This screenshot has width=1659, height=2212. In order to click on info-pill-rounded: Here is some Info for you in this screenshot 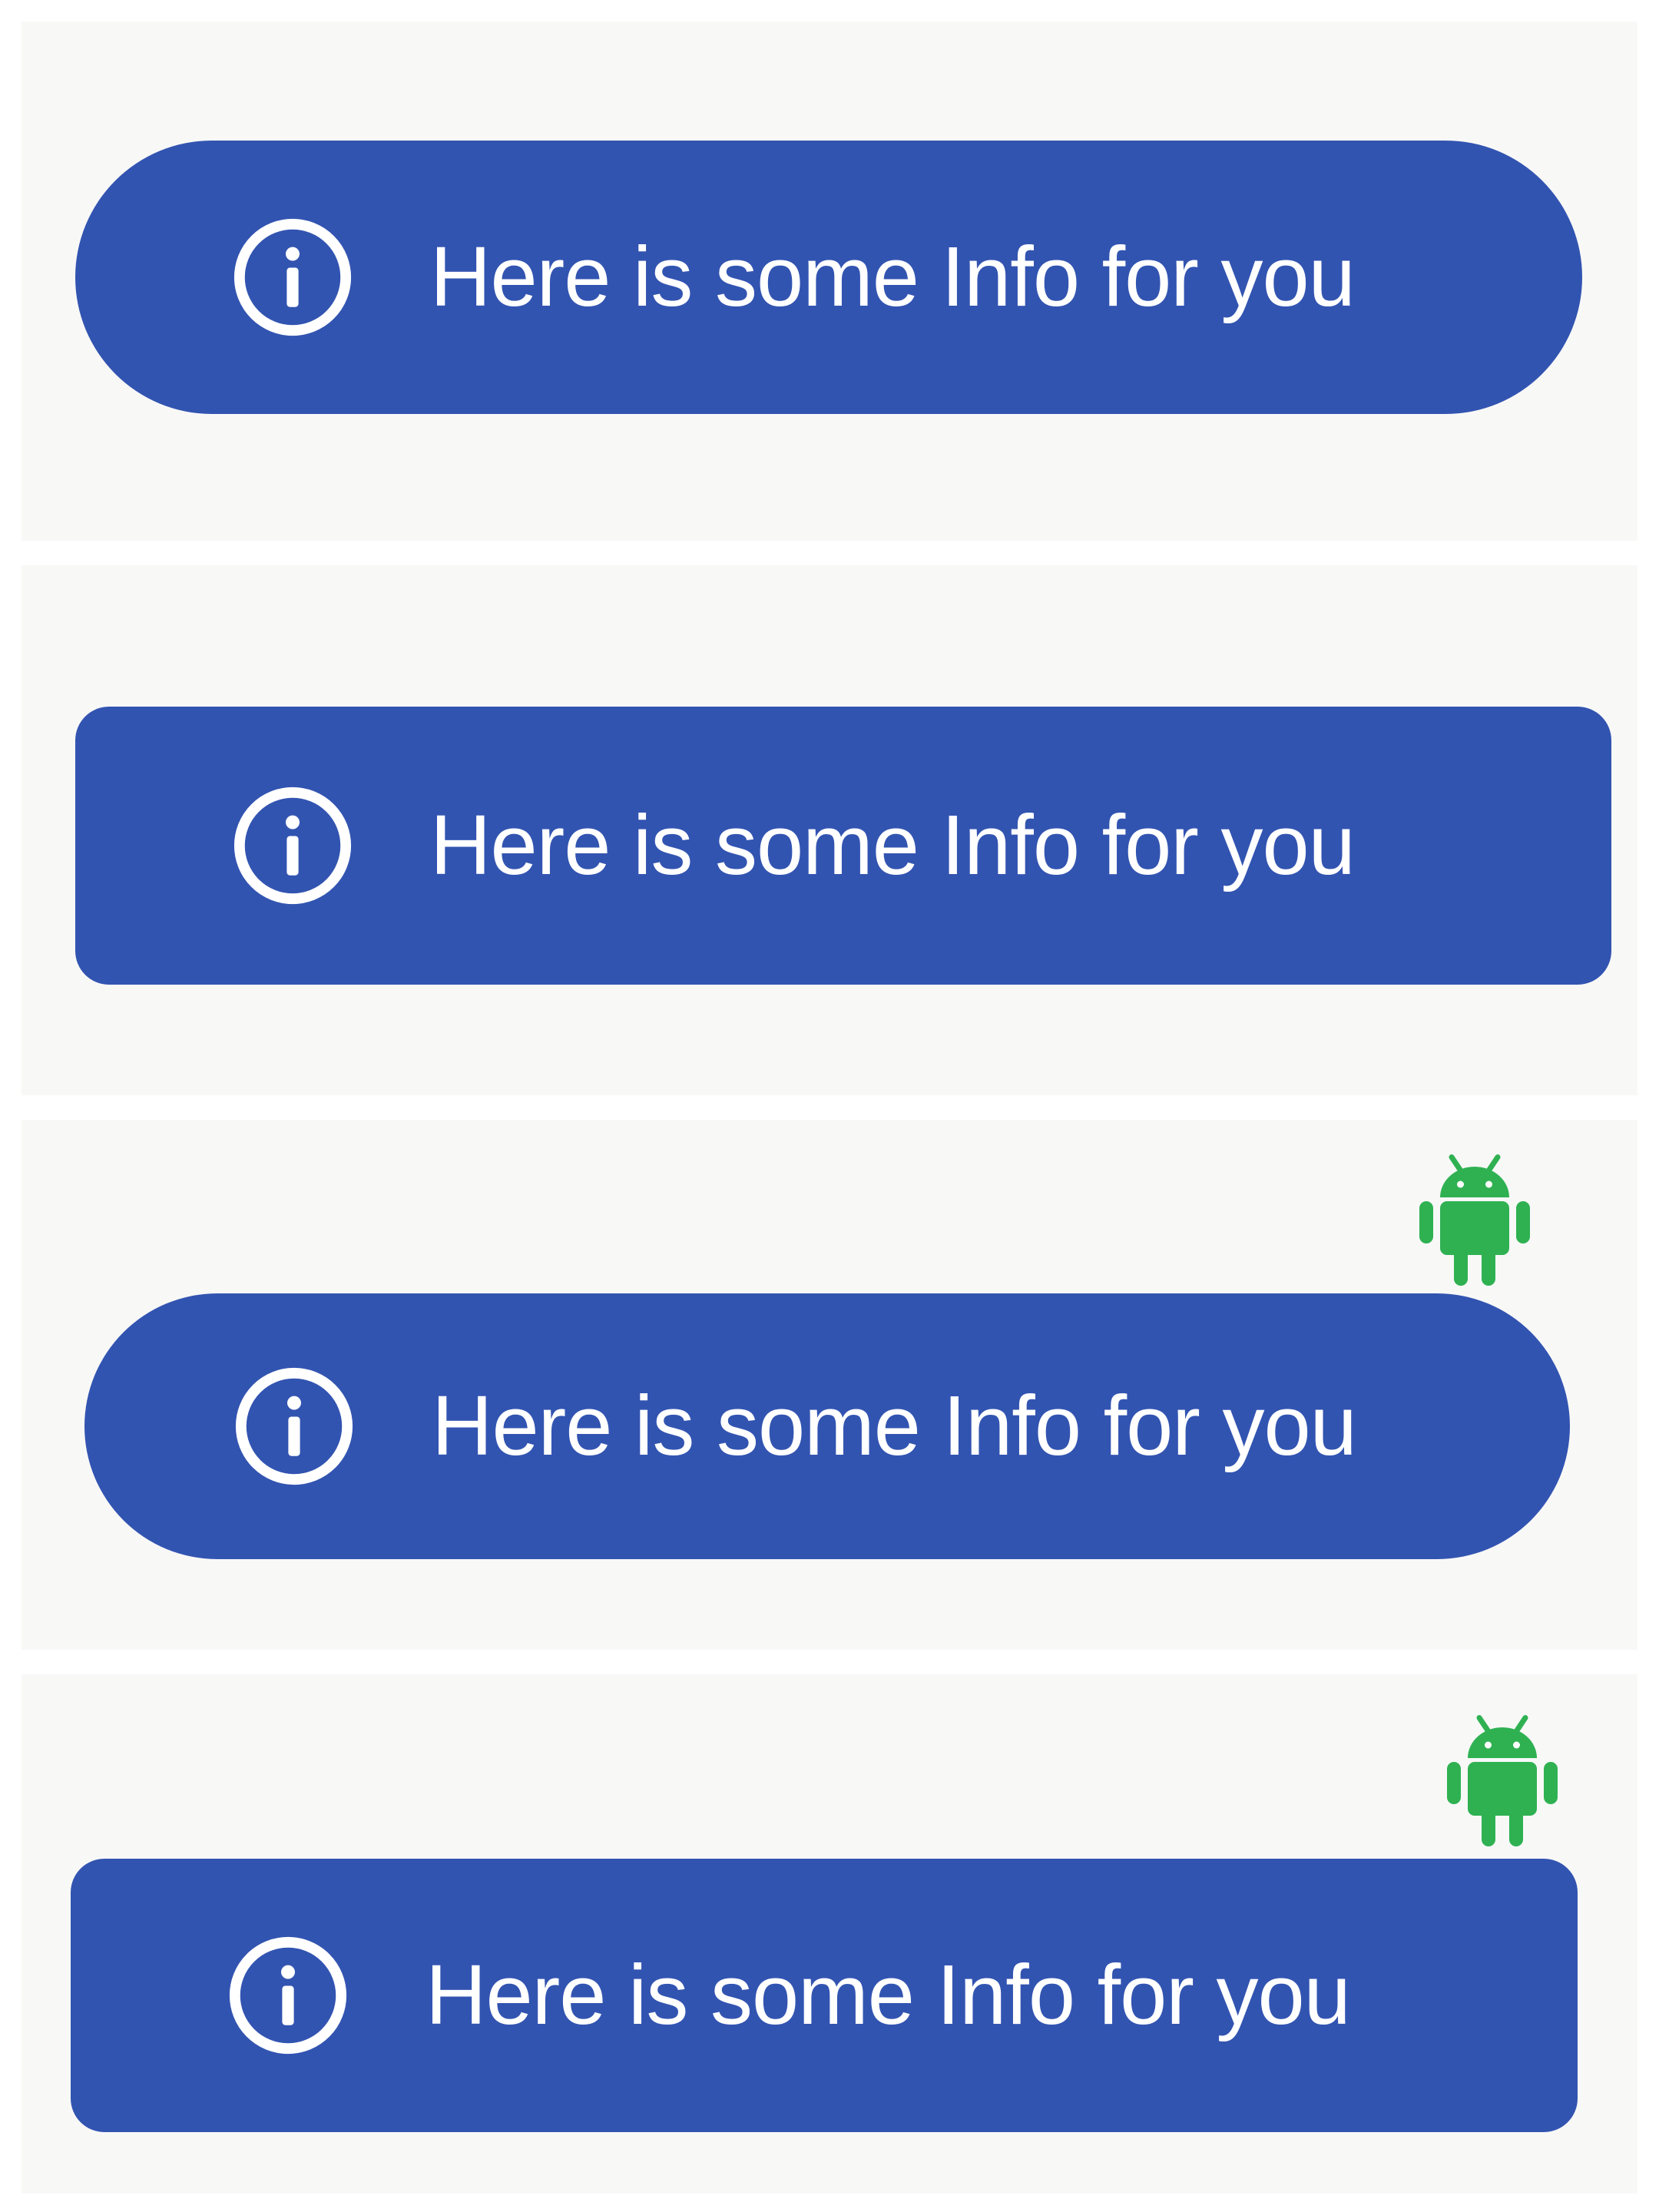, I will do `click(829, 278)`.